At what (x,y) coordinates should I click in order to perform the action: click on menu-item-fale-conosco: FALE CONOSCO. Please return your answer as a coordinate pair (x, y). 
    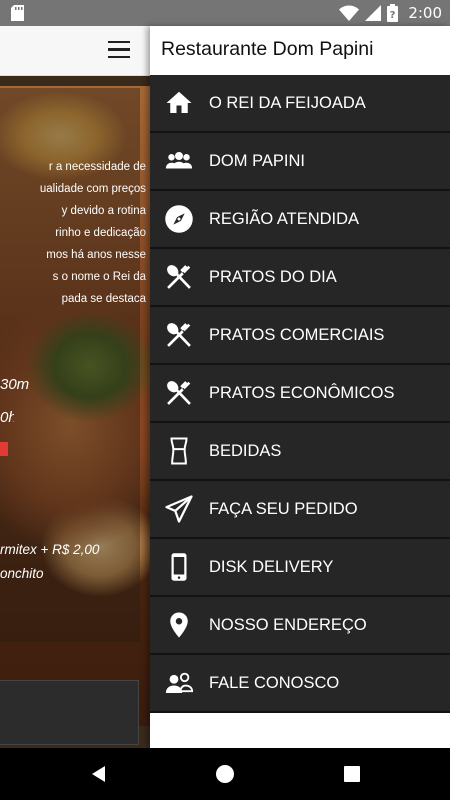
    Looking at the image, I should click on (300, 684).